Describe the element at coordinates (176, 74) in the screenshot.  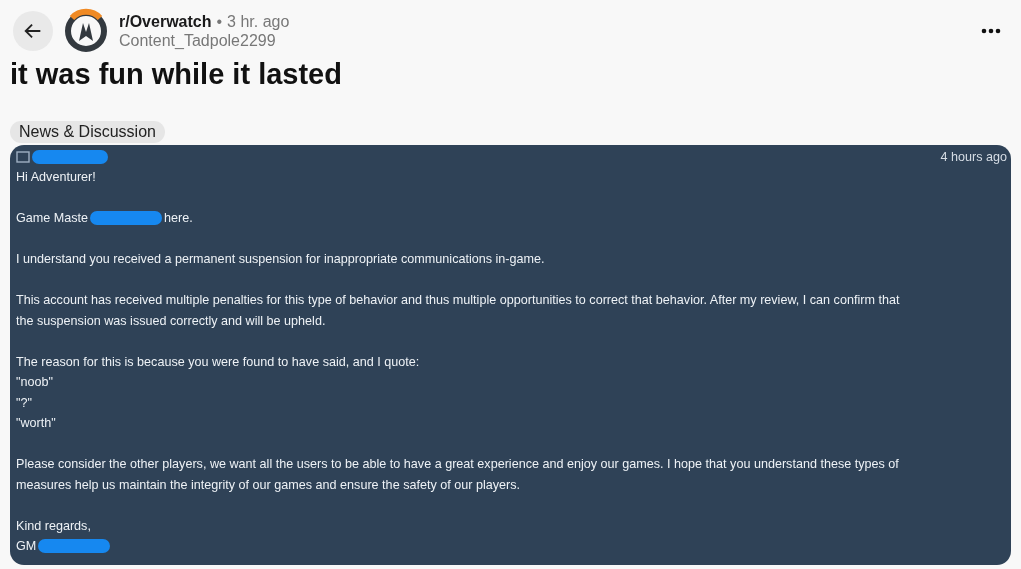
I see `post-title: it was fun while it lasted` at that location.